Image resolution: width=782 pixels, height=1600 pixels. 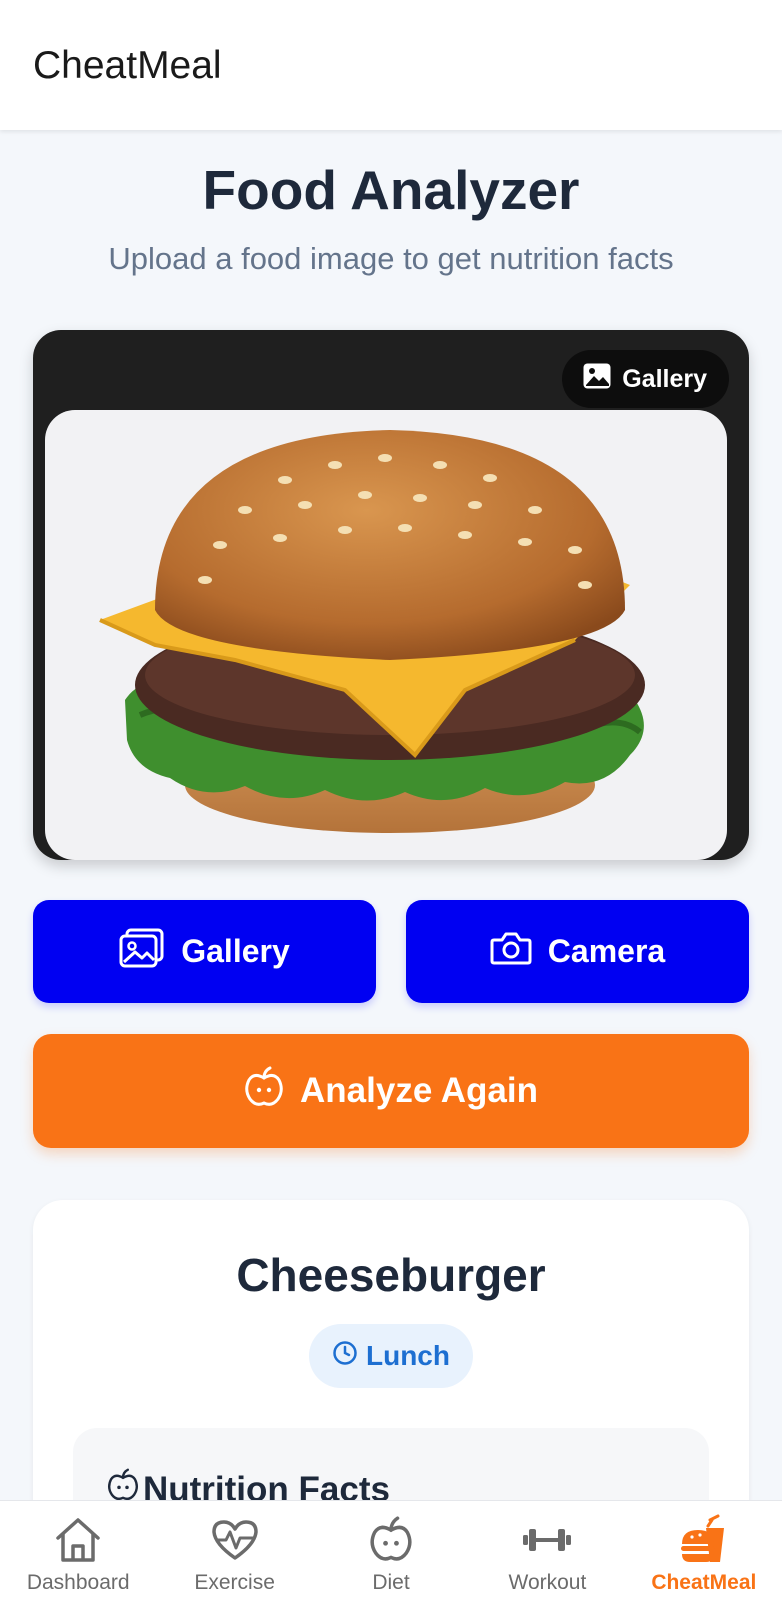 I want to click on gallery-button: Gallery, so click(x=204, y=951).